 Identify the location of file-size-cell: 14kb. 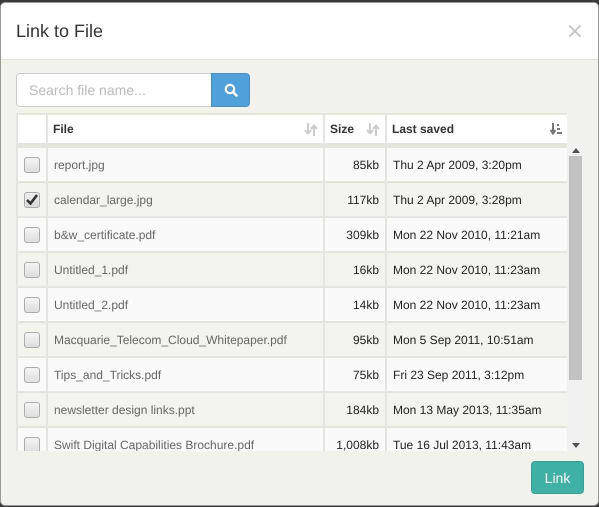
(355, 304).